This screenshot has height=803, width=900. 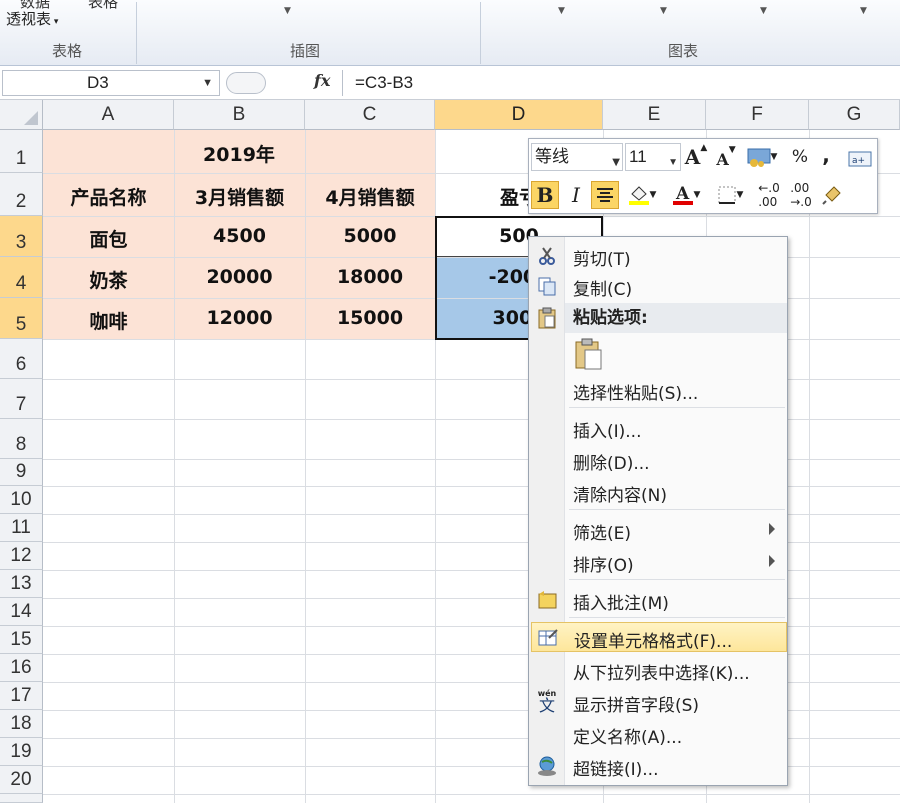 What do you see at coordinates (370, 318) in the screenshot?
I see `april-cell: 15000` at bounding box center [370, 318].